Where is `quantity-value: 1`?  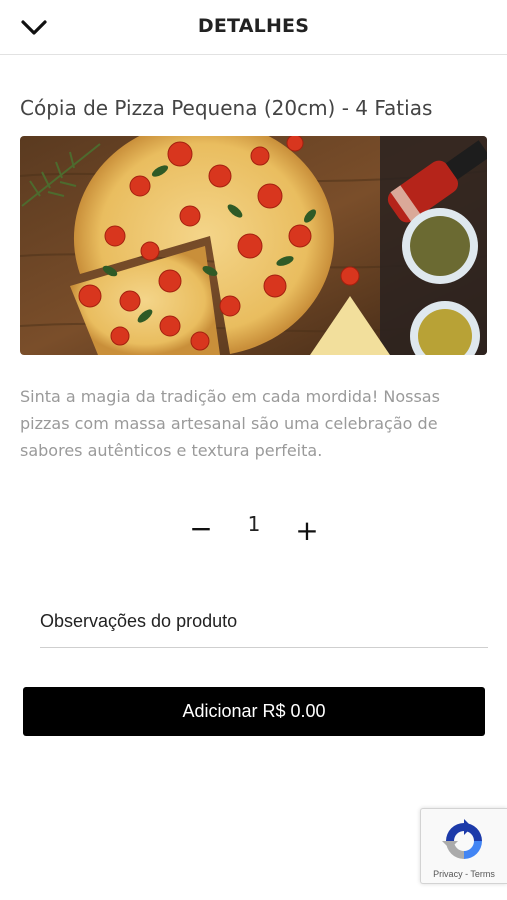 quantity-value: 1 is located at coordinates (254, 524).